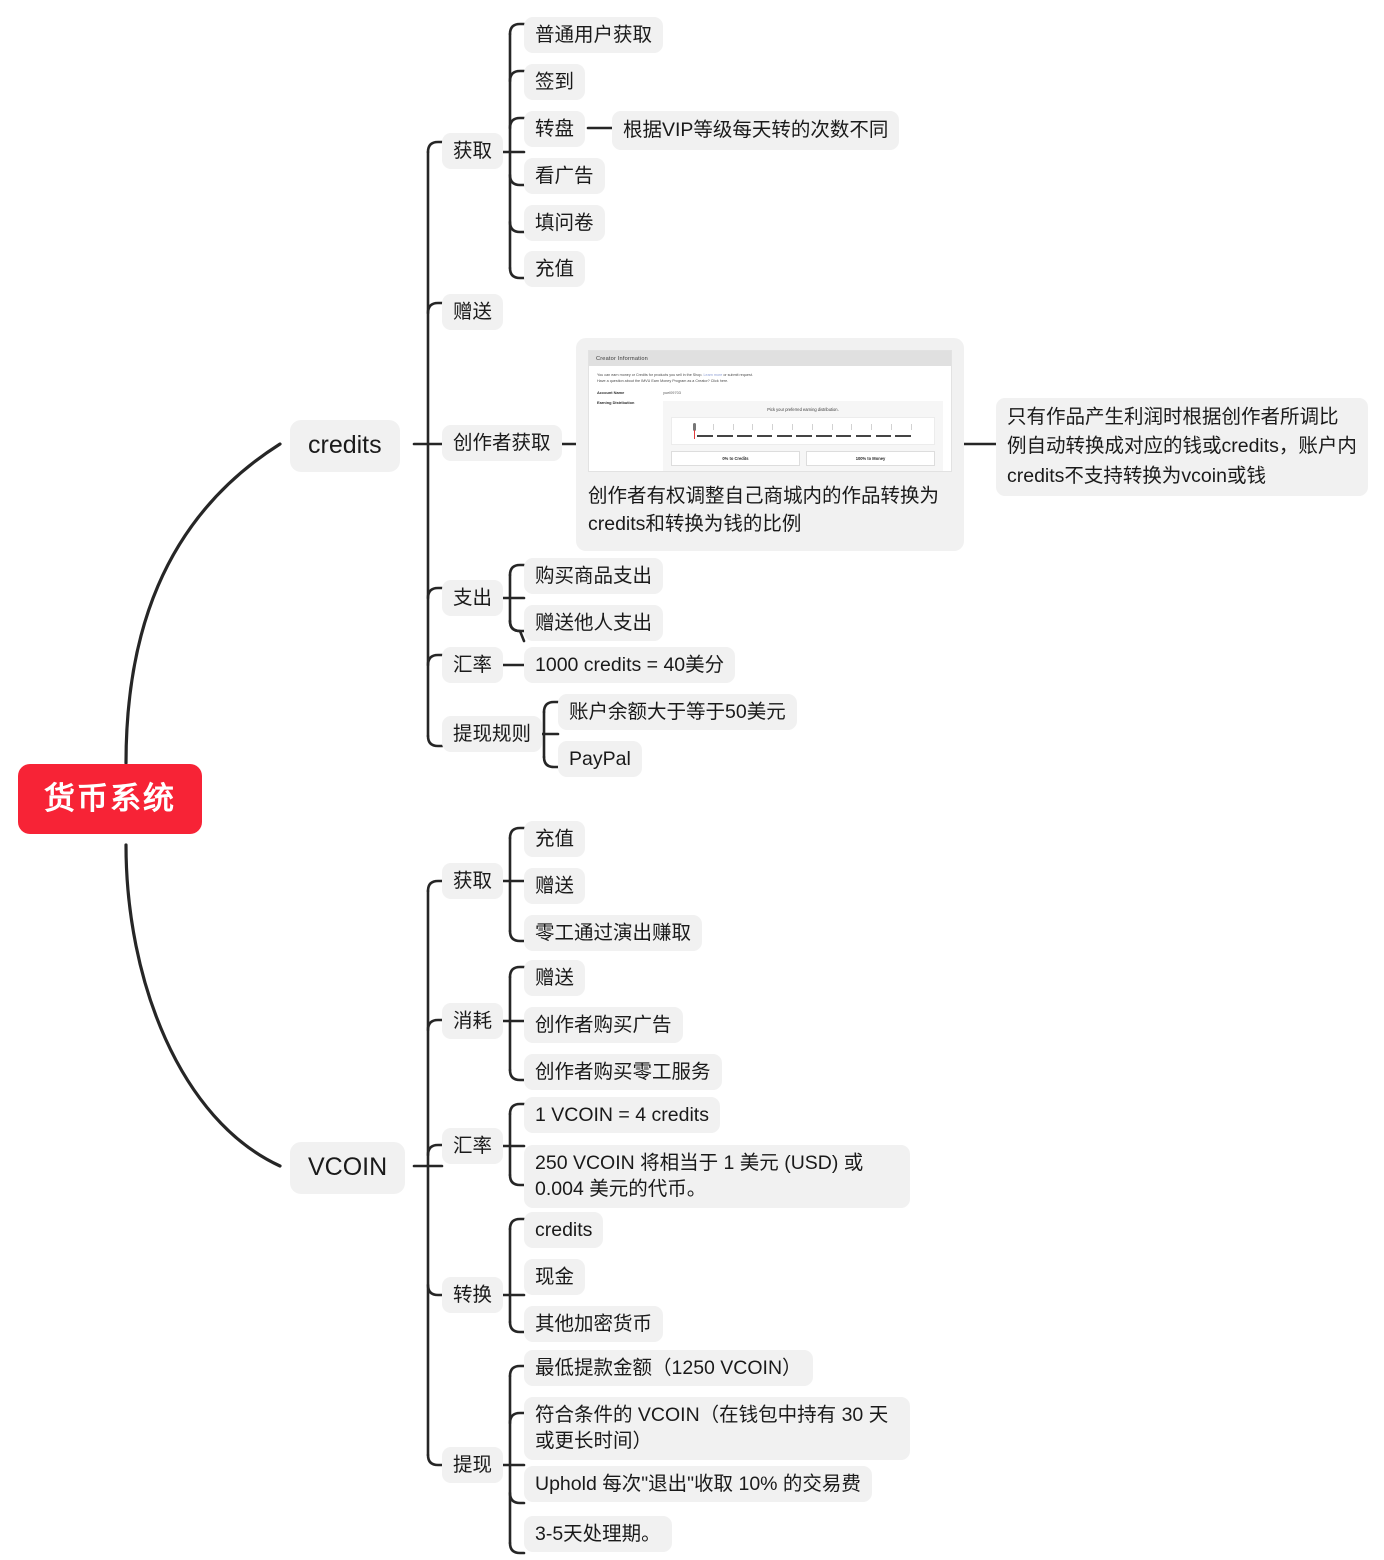 The width and height of the screenshot is (1384, 1560). I want to click on leaf-credits-acquire-4: 填问卷, so click(564, 223).